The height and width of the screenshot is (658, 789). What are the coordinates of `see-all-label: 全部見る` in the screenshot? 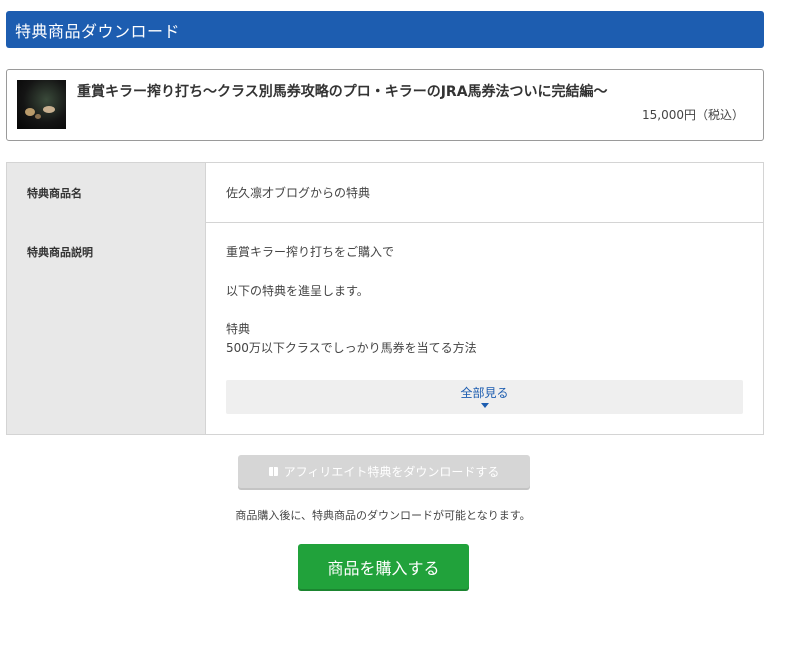 It's located at (484, 393).